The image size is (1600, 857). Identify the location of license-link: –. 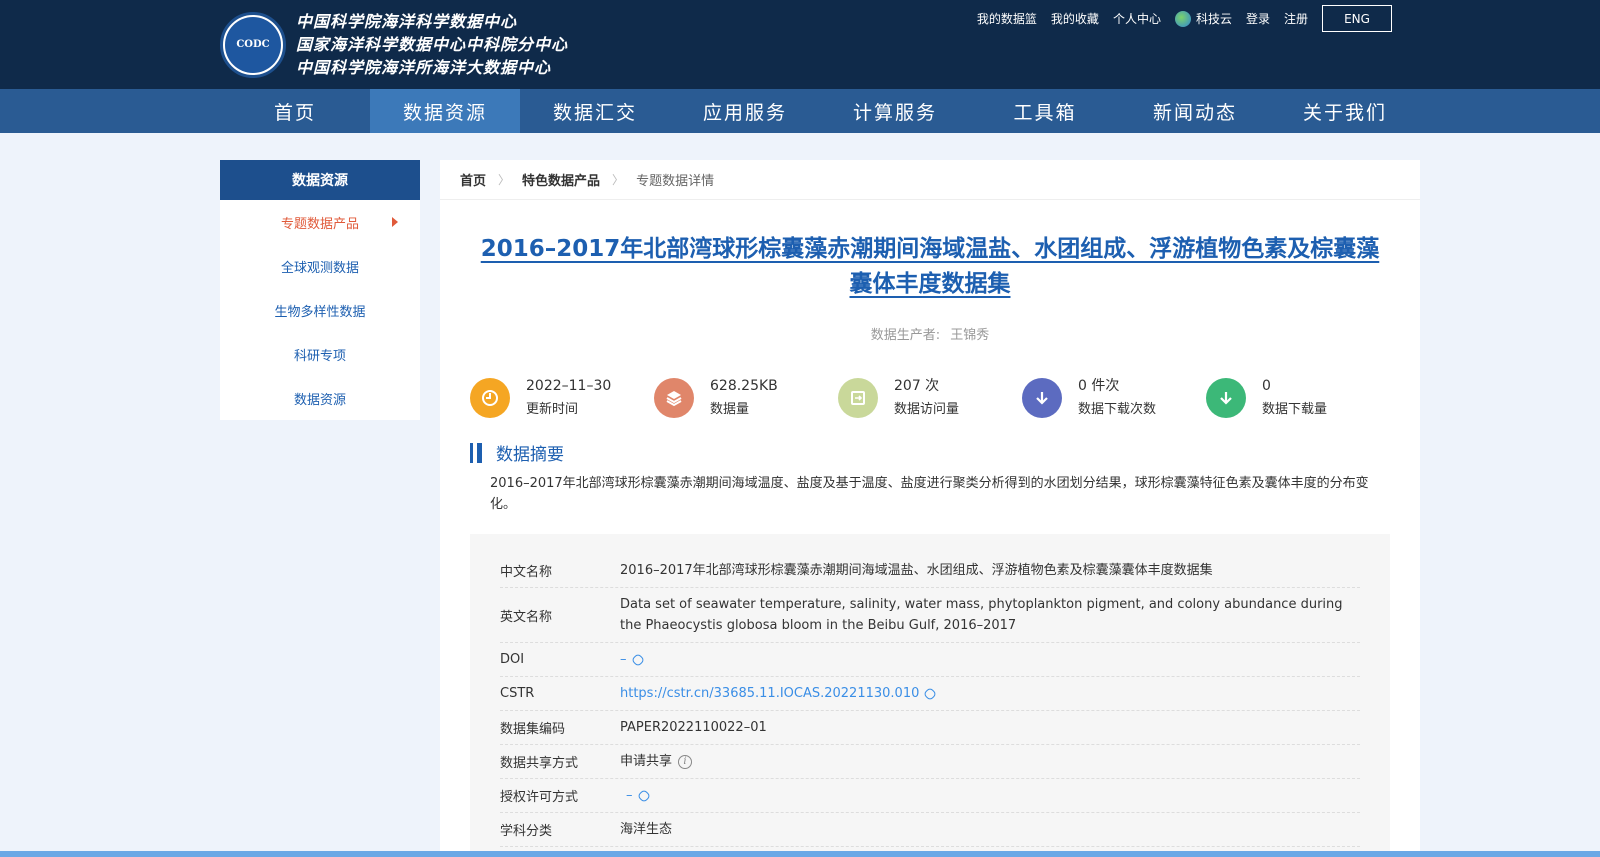
(990, 795).